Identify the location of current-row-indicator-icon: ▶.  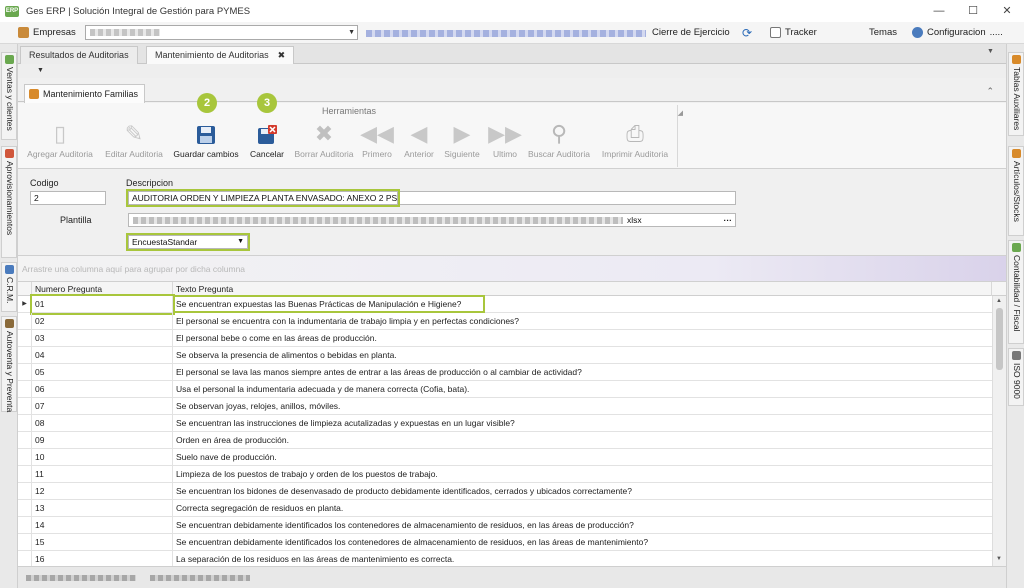
(25, 304).